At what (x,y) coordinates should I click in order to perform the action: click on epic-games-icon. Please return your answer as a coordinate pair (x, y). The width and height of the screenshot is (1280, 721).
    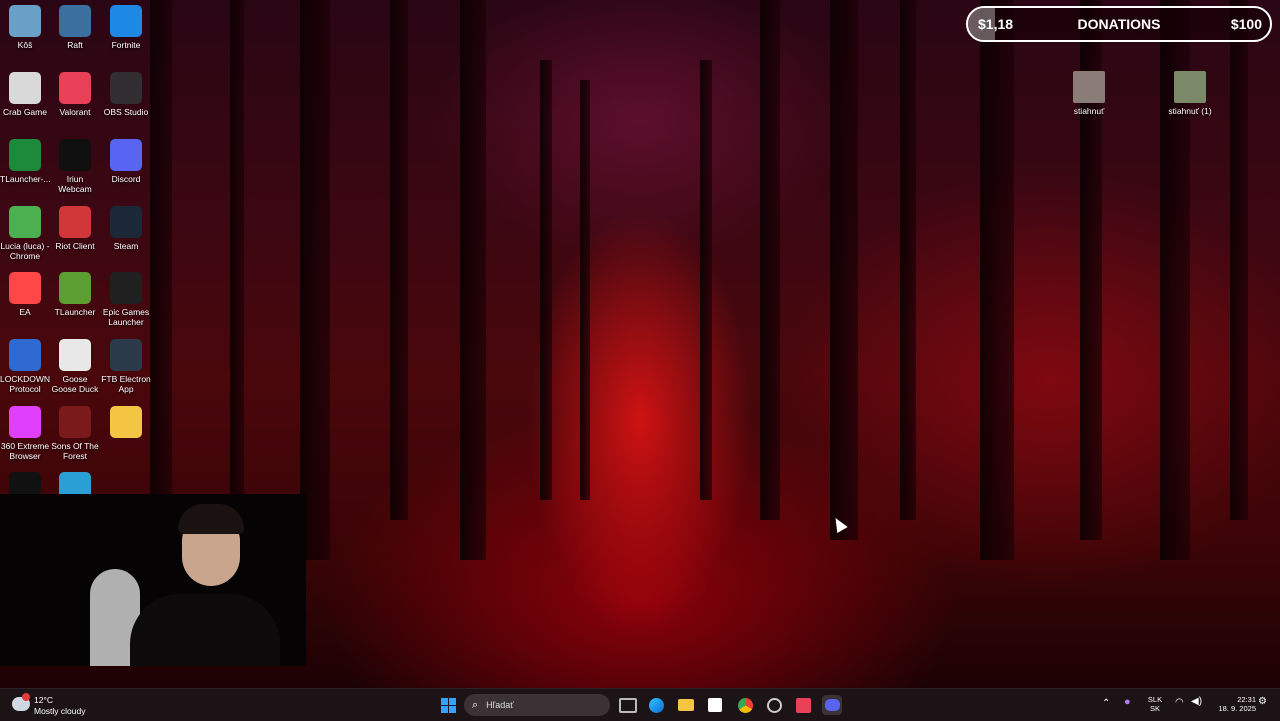
    Looking at the image, I should click on (126, 288).